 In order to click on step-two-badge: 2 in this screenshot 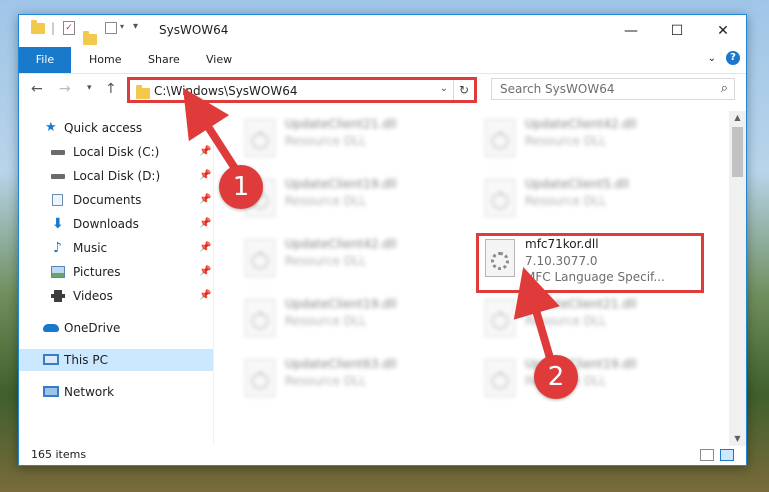, I will do `click(556, 377)`.